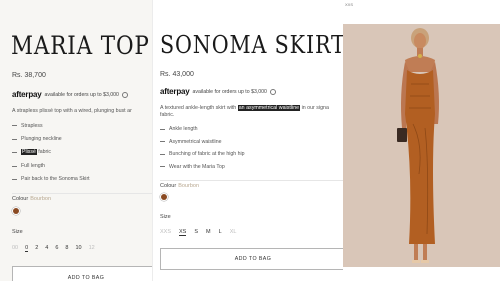  Describe the element at coordinates (420, 56) in the screenshot. I see `necklace-icon` at that location.